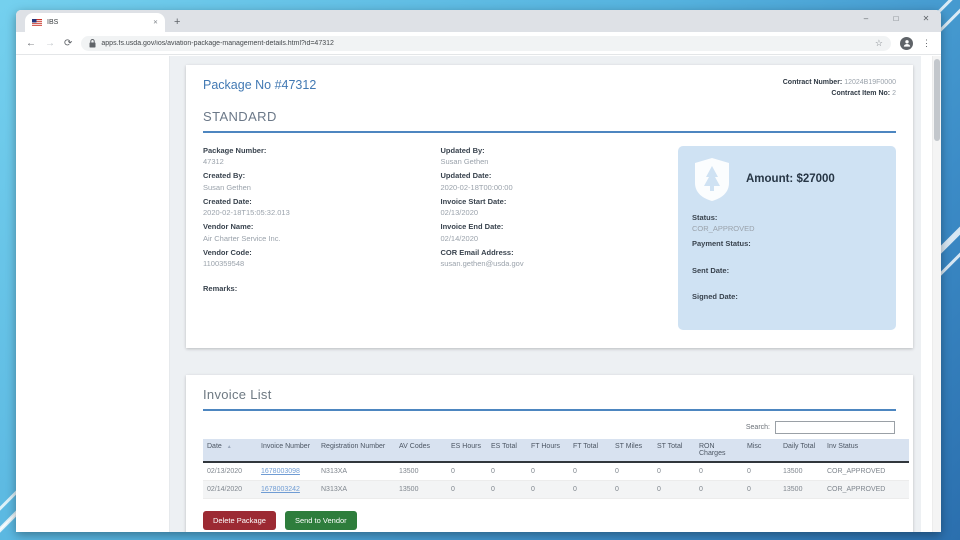 The width and height of the screenshot is (960, 540). What do you see at coordinates (721, 244) in the screenshot?
I see `field-payment-status: Payment Status:` at bounding box center [721, 244].